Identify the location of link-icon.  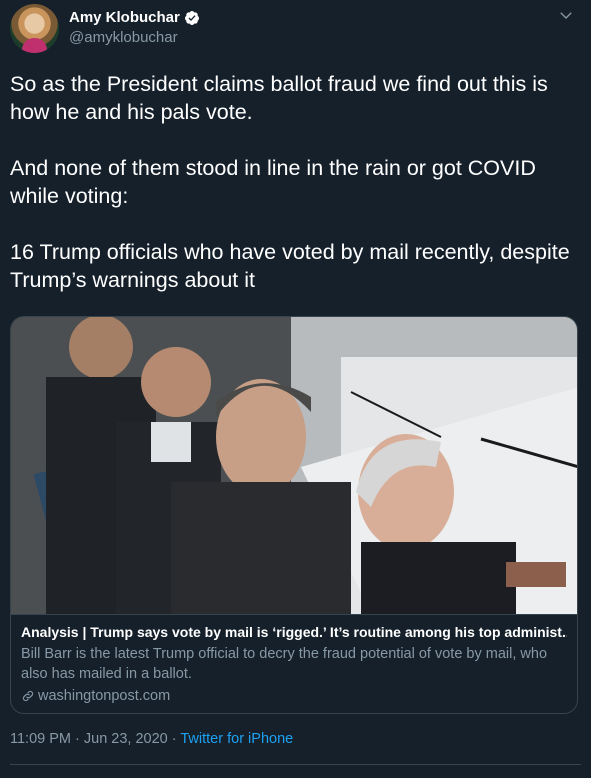
(28, 696).